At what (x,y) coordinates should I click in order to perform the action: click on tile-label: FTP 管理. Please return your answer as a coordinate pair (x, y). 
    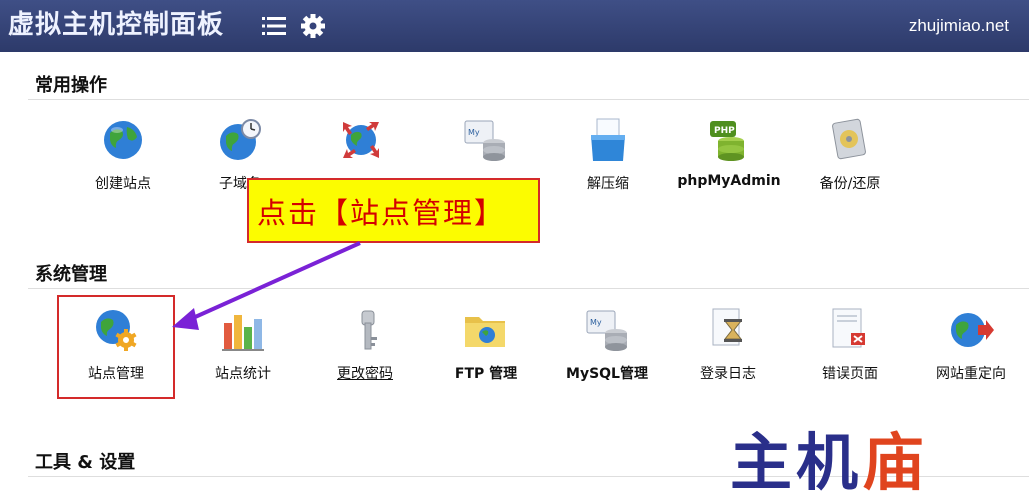
    Looking at the image, I should click on (486, 374).